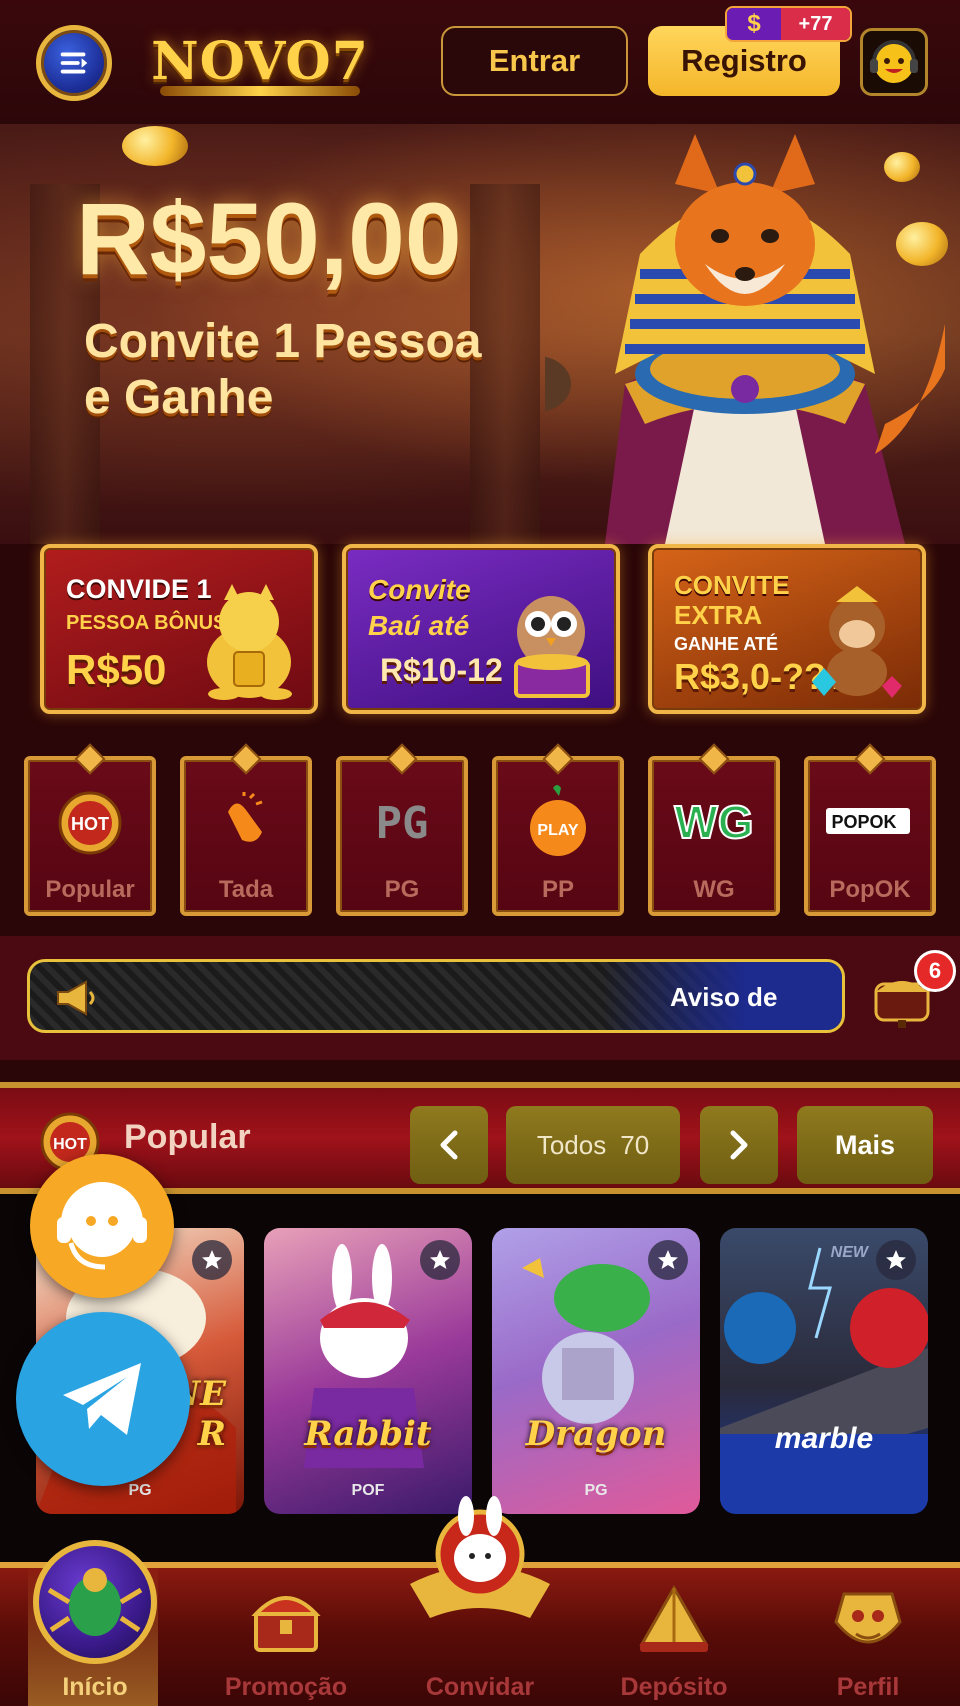 This screenshot has width=960, height=1706. I want to click on nav-invite: Convidar, so click(480, 1601).